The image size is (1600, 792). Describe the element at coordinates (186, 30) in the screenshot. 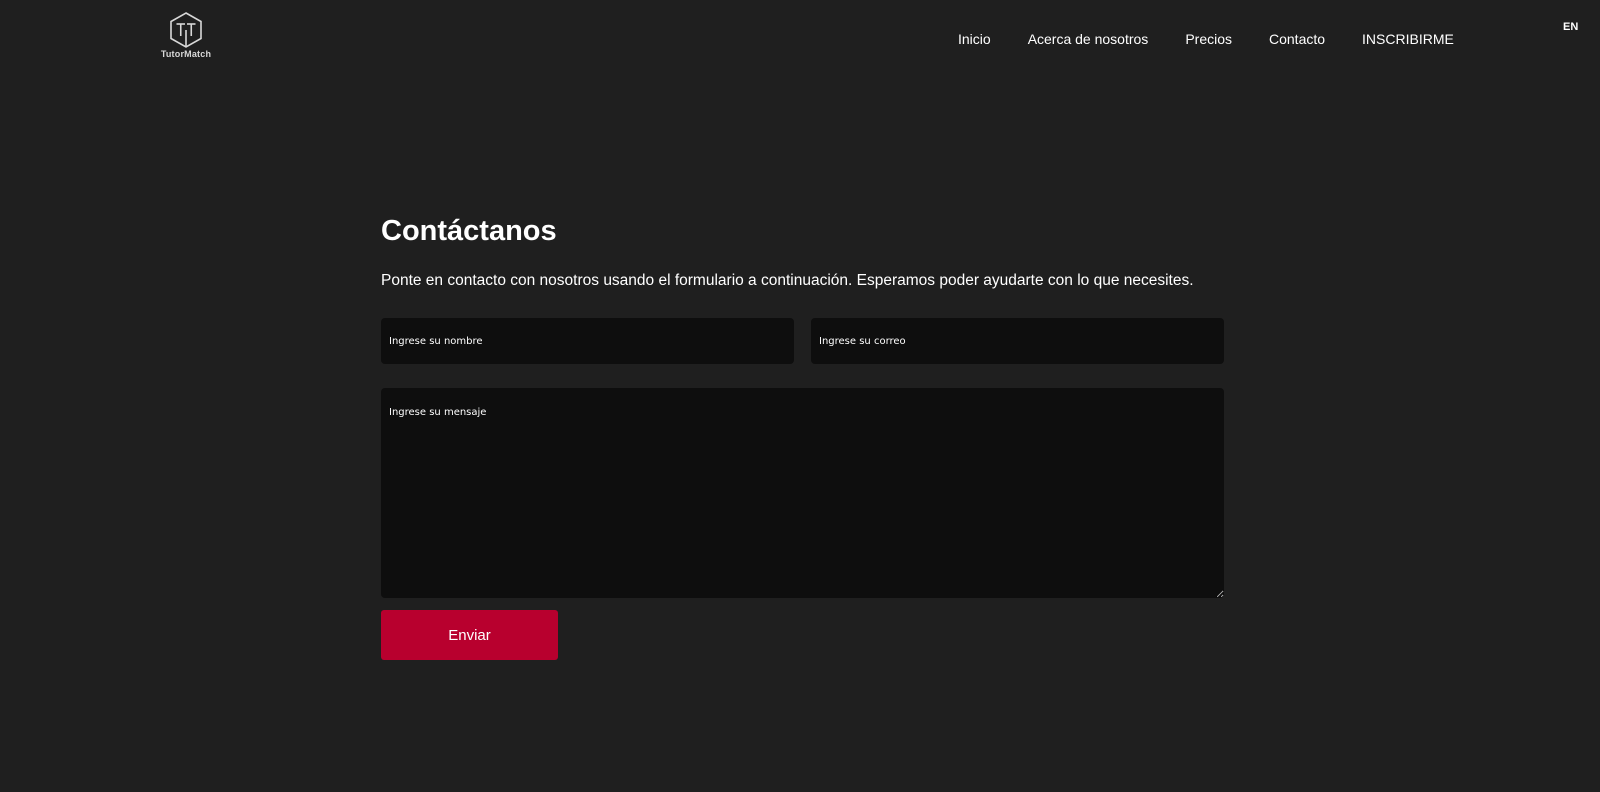

I see `tutormatch-logo-icon` at that location.